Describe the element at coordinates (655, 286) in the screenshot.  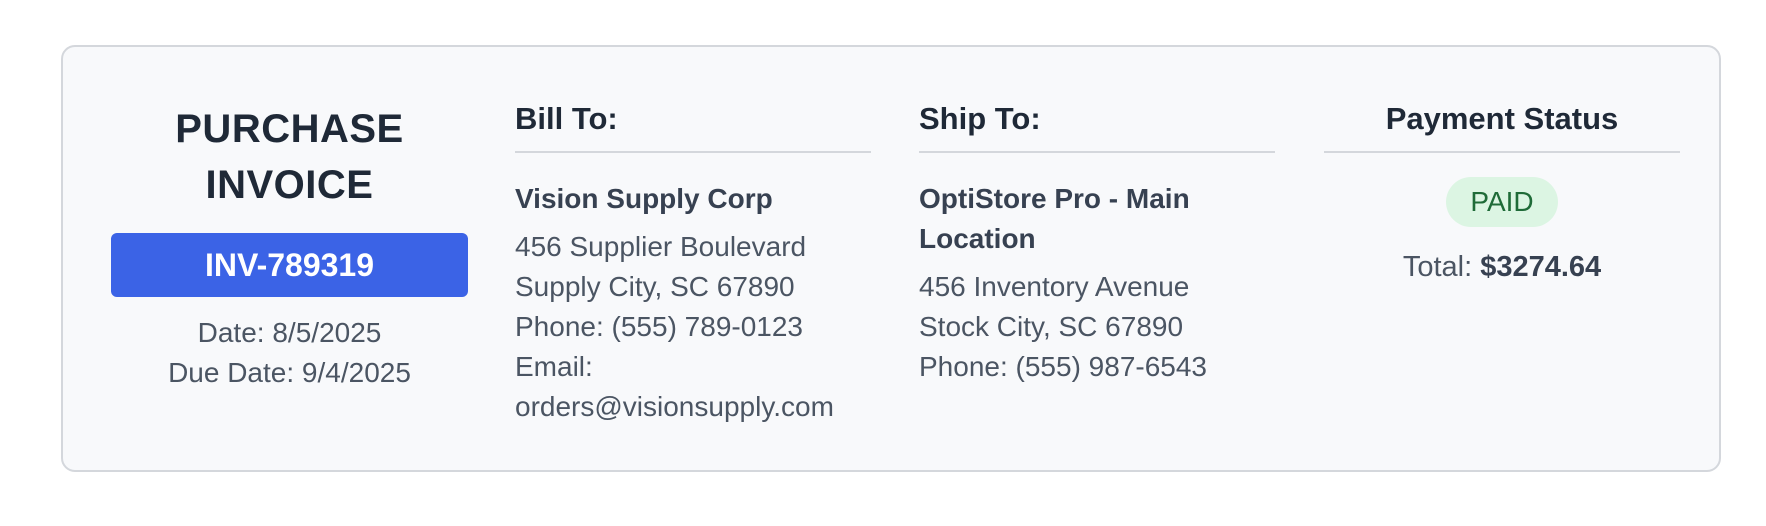
I see `bill-to-city: Supply City, SC 67890` at that location.